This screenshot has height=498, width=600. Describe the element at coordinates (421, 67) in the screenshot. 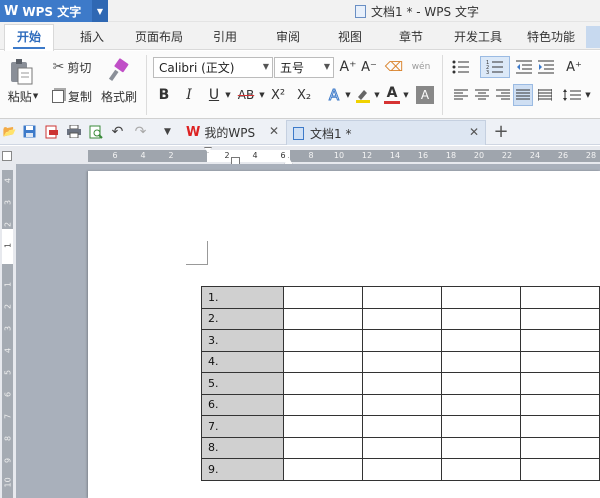

I see `phonetic-guide-button: wén` at that location.